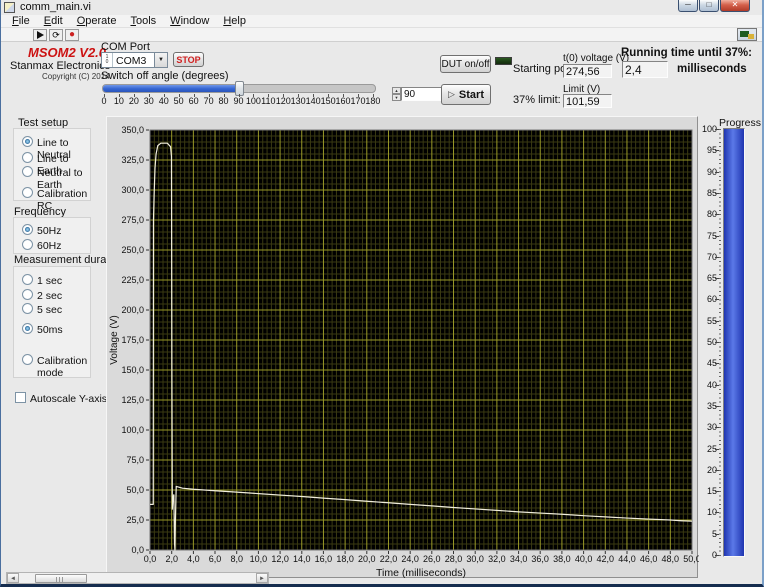  I want to click on io-glyph-icon: 10, so click(107, 60).